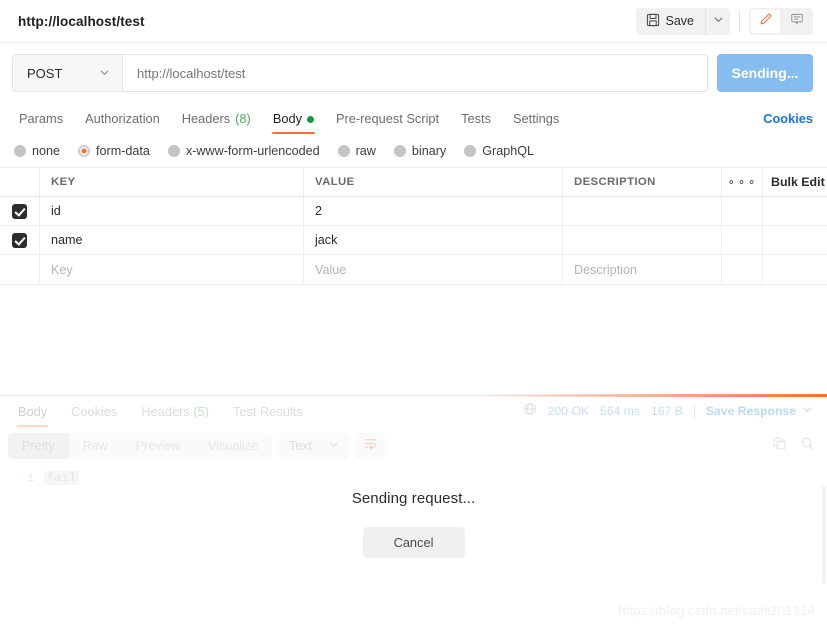 This screenshot has height=624, width=827. I want to click on meta-divider, so click(694, 410).